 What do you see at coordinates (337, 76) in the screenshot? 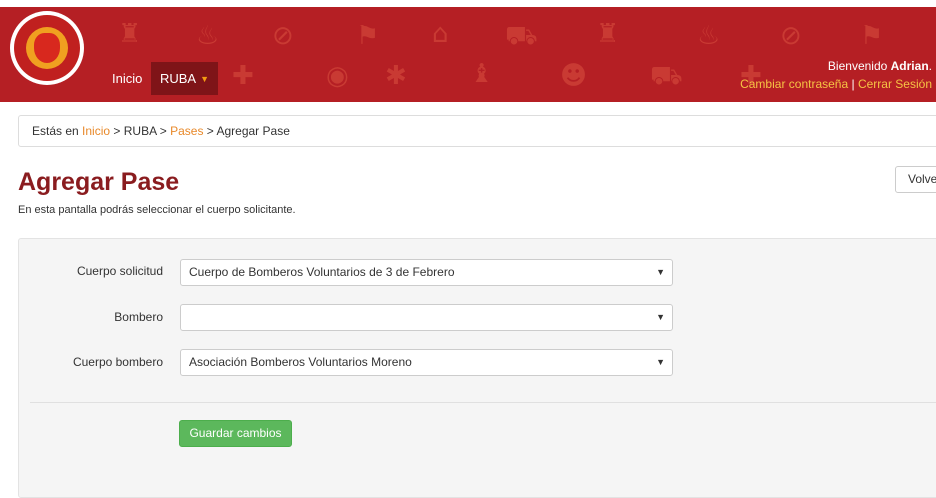
I see `alarm-icon: ◉` at bounding box center [337, 76].